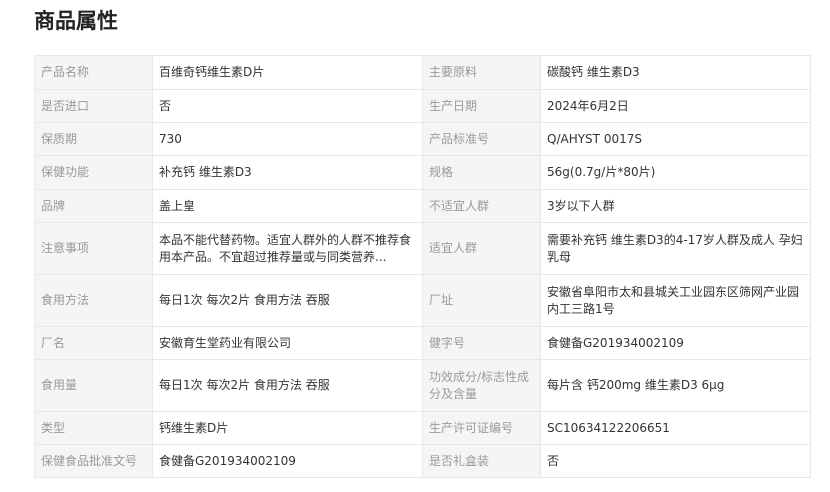  I want to click on attr-label: 适宜人群, so click(481, 248).